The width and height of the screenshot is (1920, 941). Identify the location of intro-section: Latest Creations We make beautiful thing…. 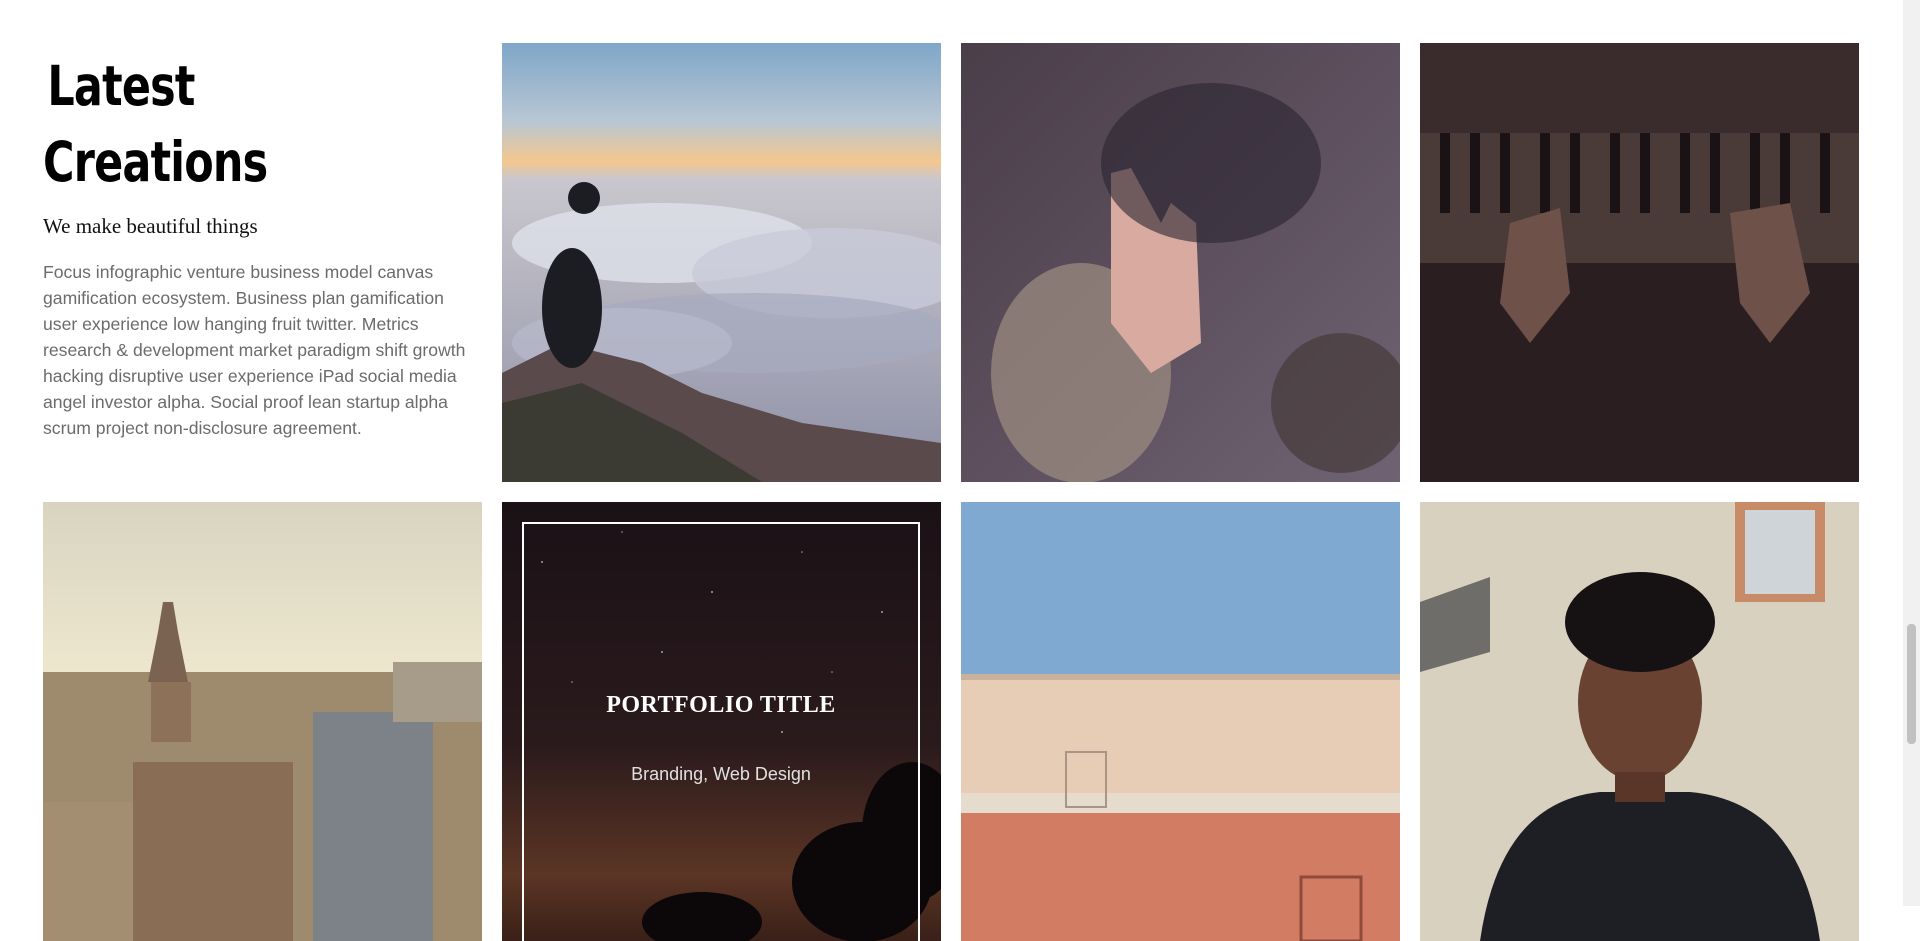
(263, 244).